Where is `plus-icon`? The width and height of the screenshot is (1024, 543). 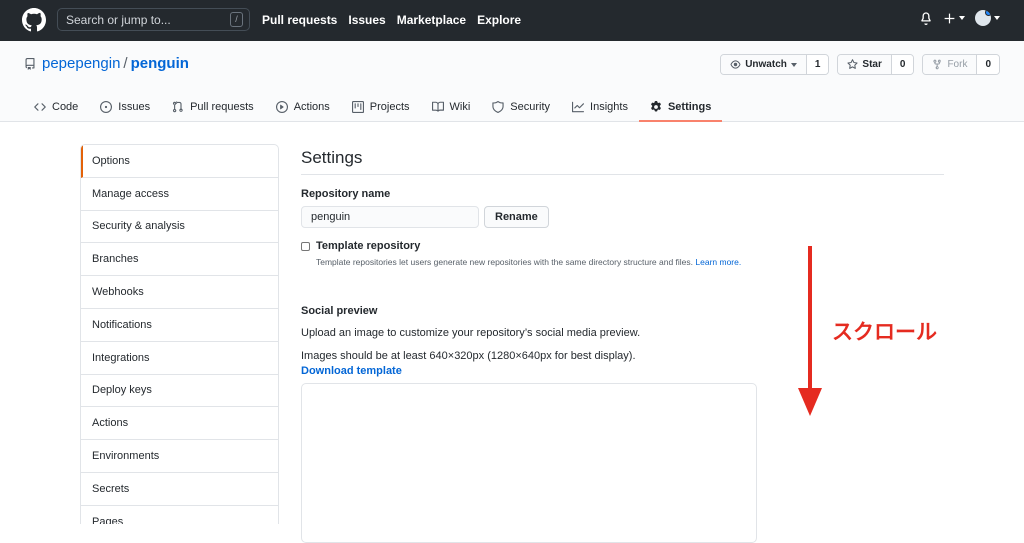
plus-icon is located at coordinates (949, 18).